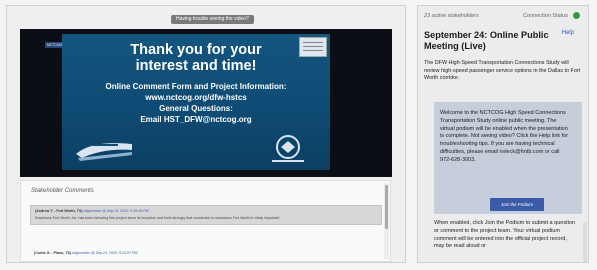 Image resolution: width=597 pixels, height=270 pixels. I want to click on join-podium-button: Join the Podium, so click(517, 204).